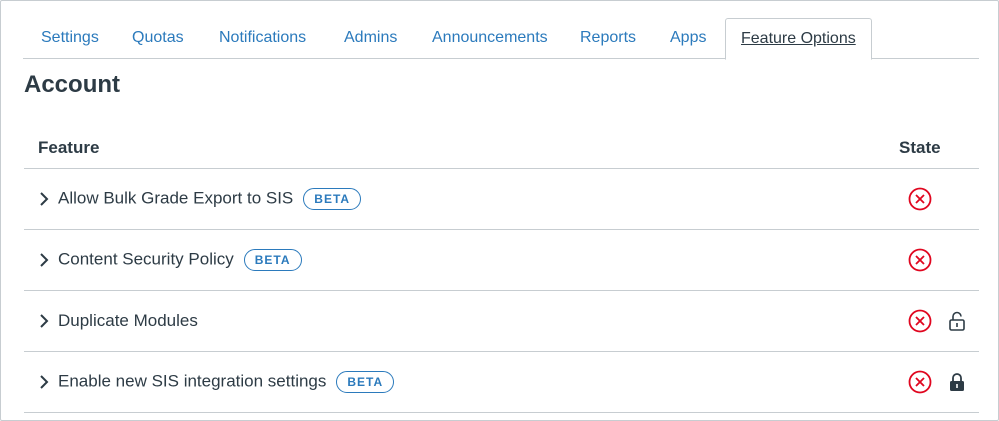 This screenshot has height=421, width=999. What do you see at coordinates (146, 259) in the screenshot?
I see `feature-label: Content Security Policy` at bounding box center [146, 259].